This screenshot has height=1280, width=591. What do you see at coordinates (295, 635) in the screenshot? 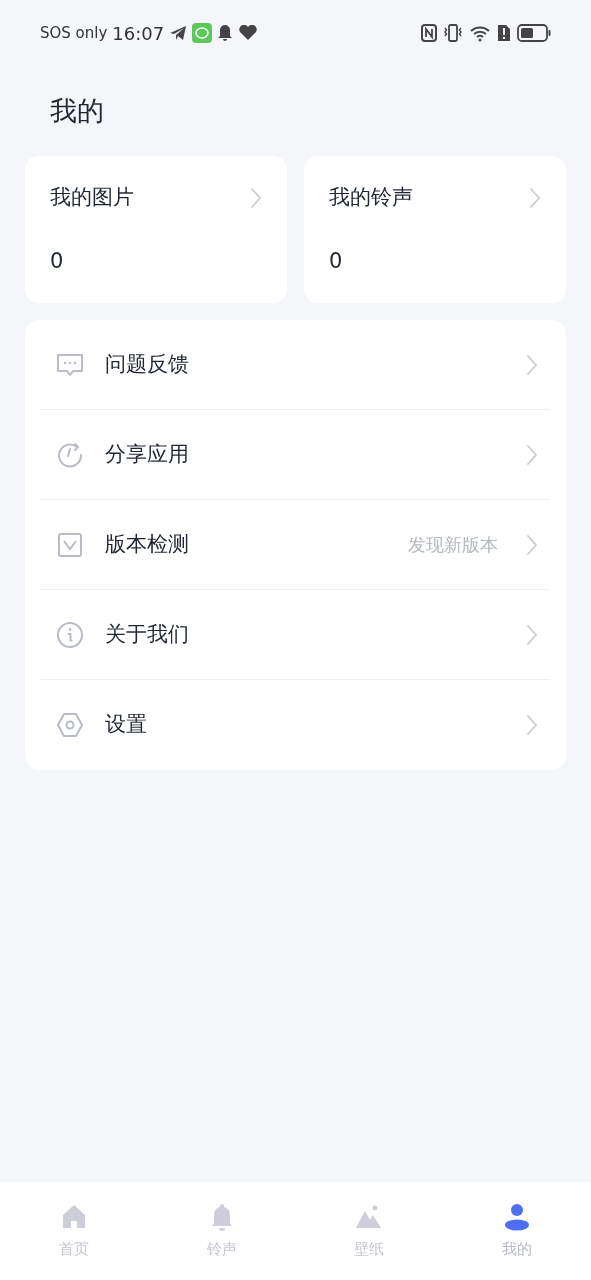
I see `menu-item: 关于我们` at bounding box center [295, 635].